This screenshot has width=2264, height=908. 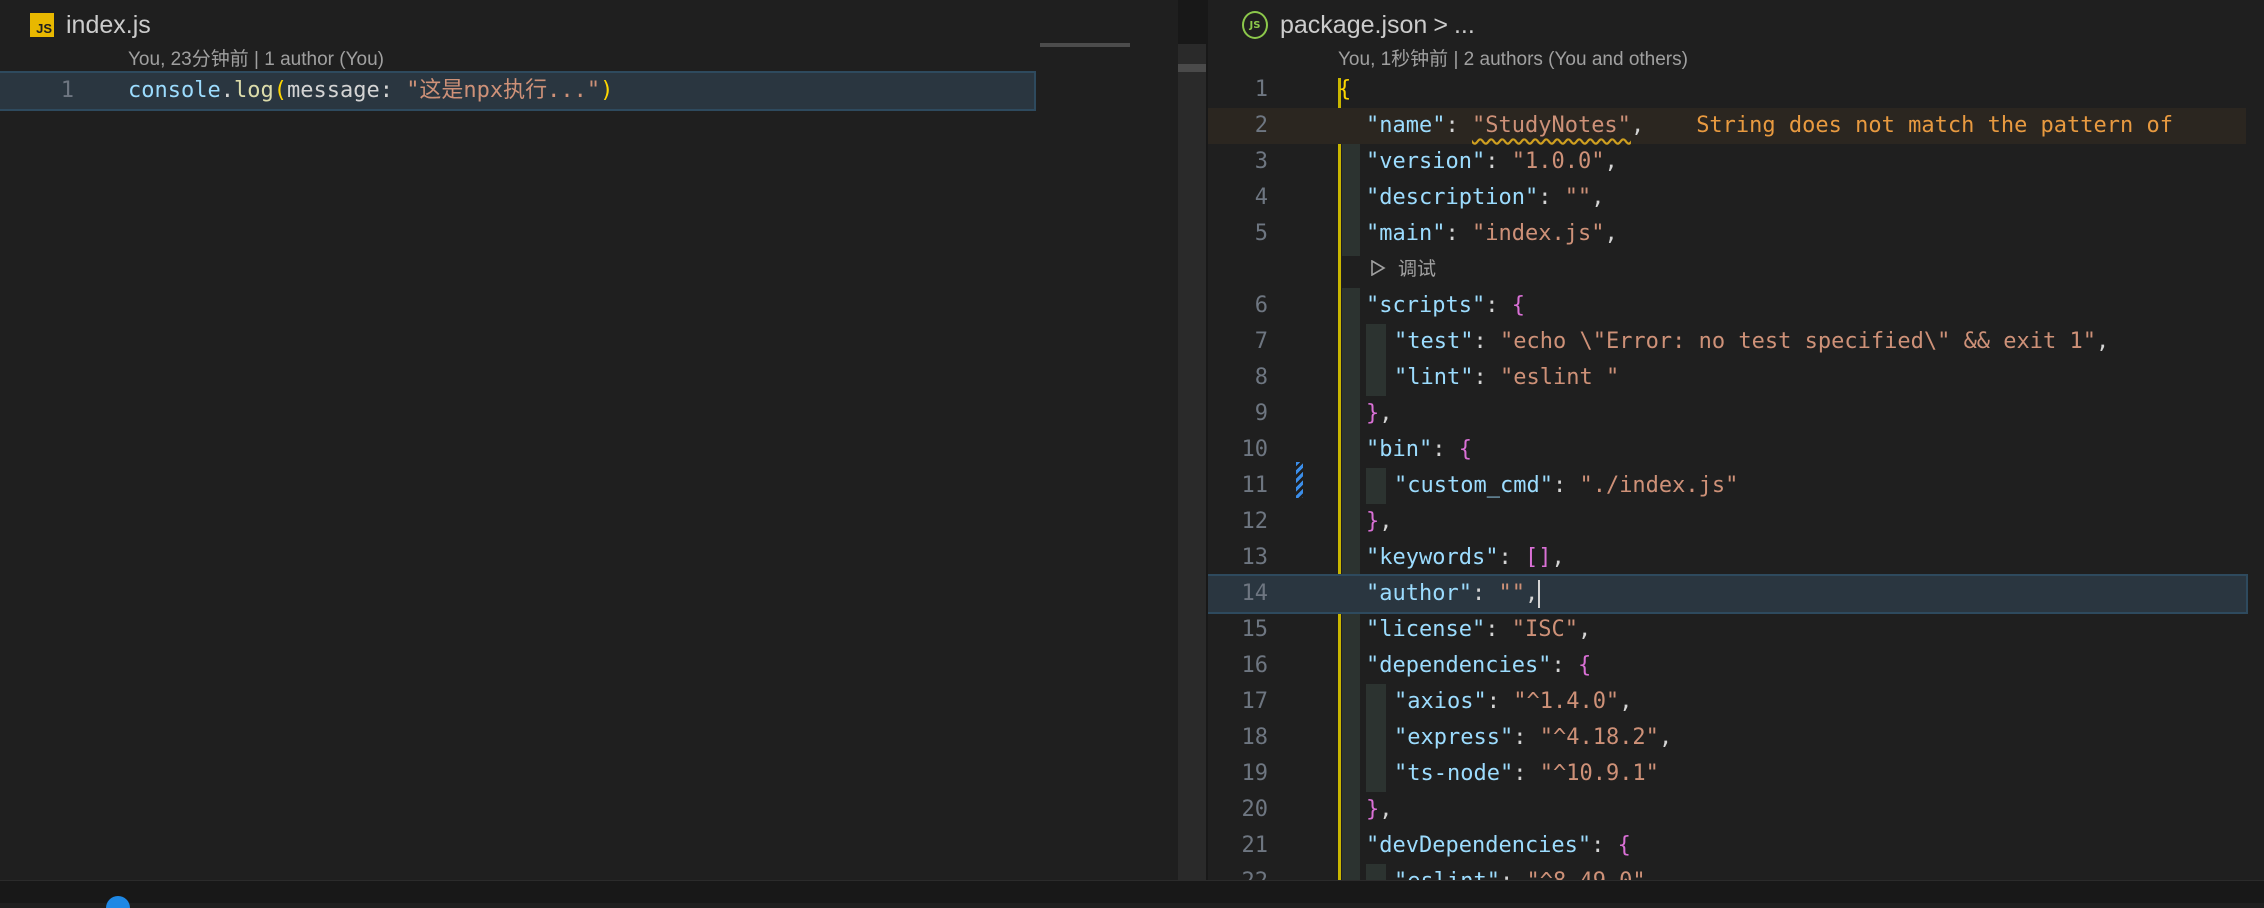 I want to click on code-line: 1{, so click(x=1727, y=90).